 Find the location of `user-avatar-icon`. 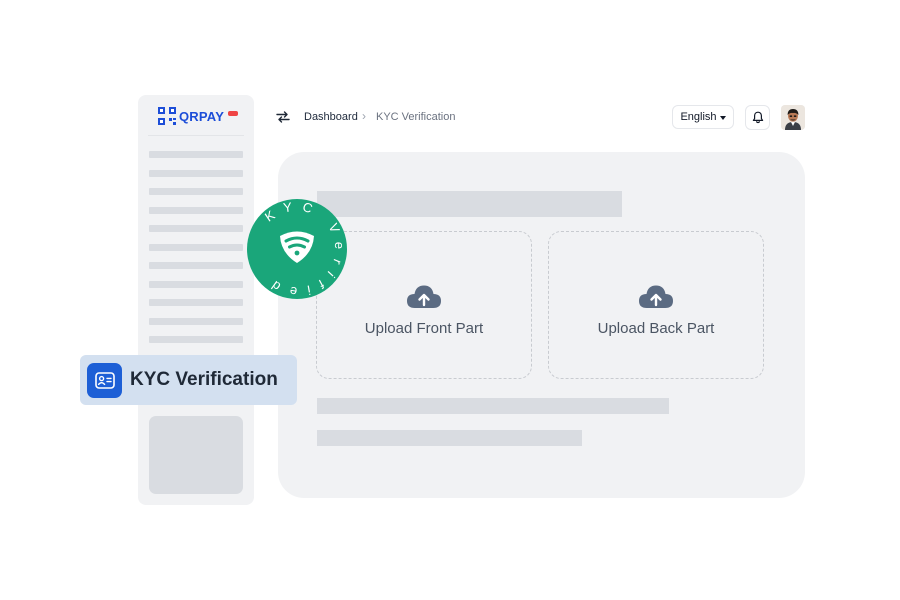

user-avatar-icon is located at coordinates (793, 117).